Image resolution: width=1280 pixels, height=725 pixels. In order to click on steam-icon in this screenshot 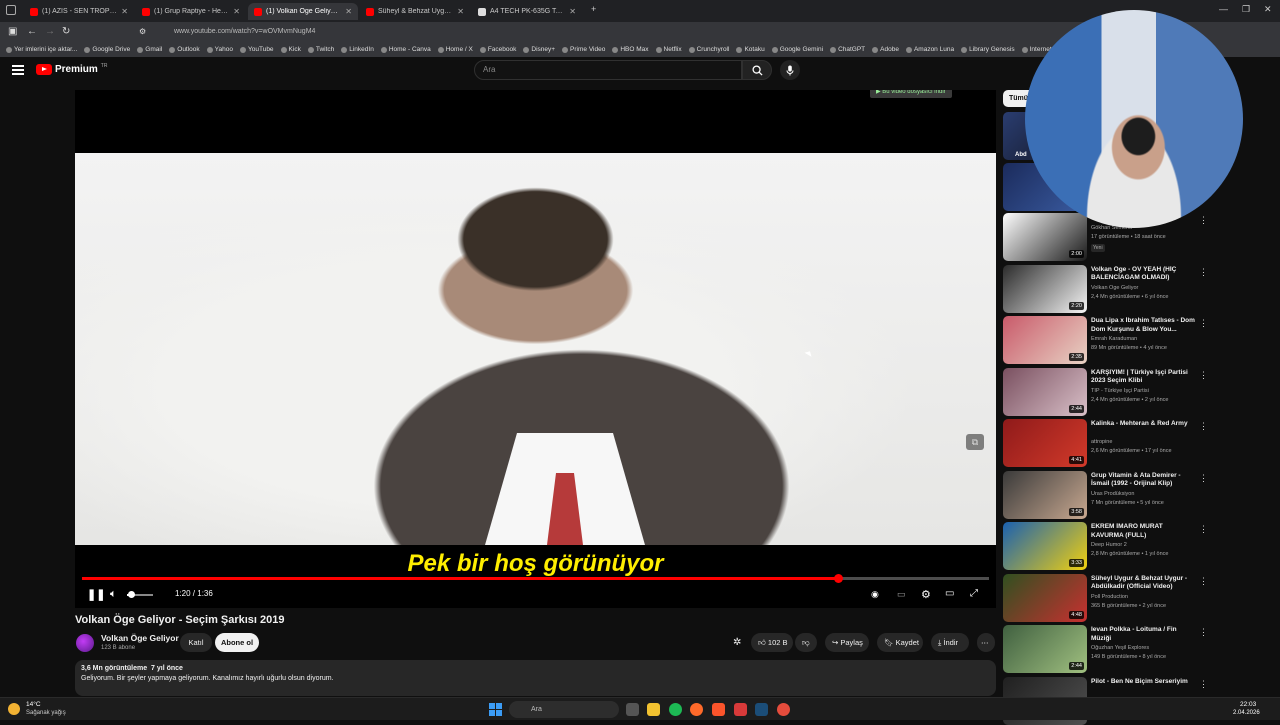, I will do `click(761, 709)`.